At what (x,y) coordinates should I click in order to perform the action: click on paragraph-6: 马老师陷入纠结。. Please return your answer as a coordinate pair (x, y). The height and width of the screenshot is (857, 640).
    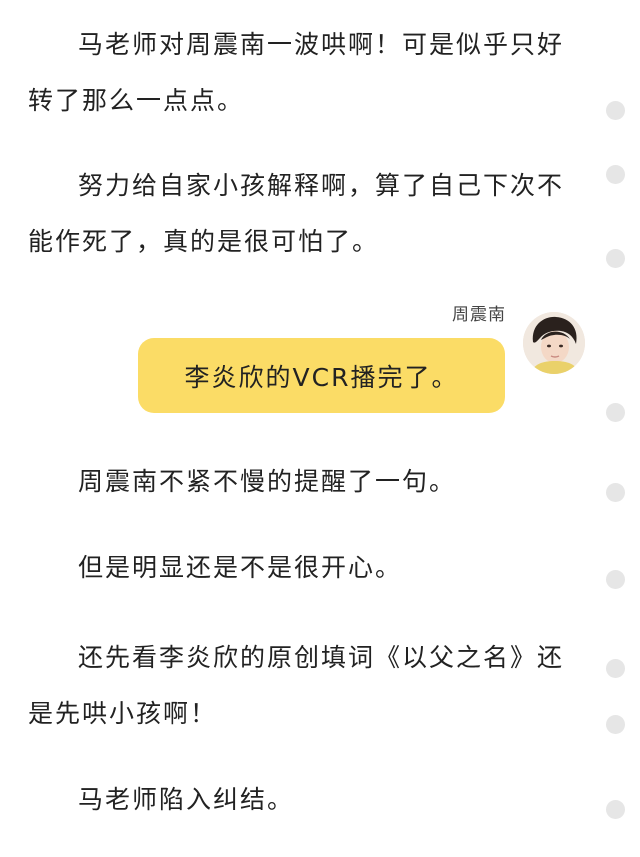
    Looking at the image, I should click on (186, 799).